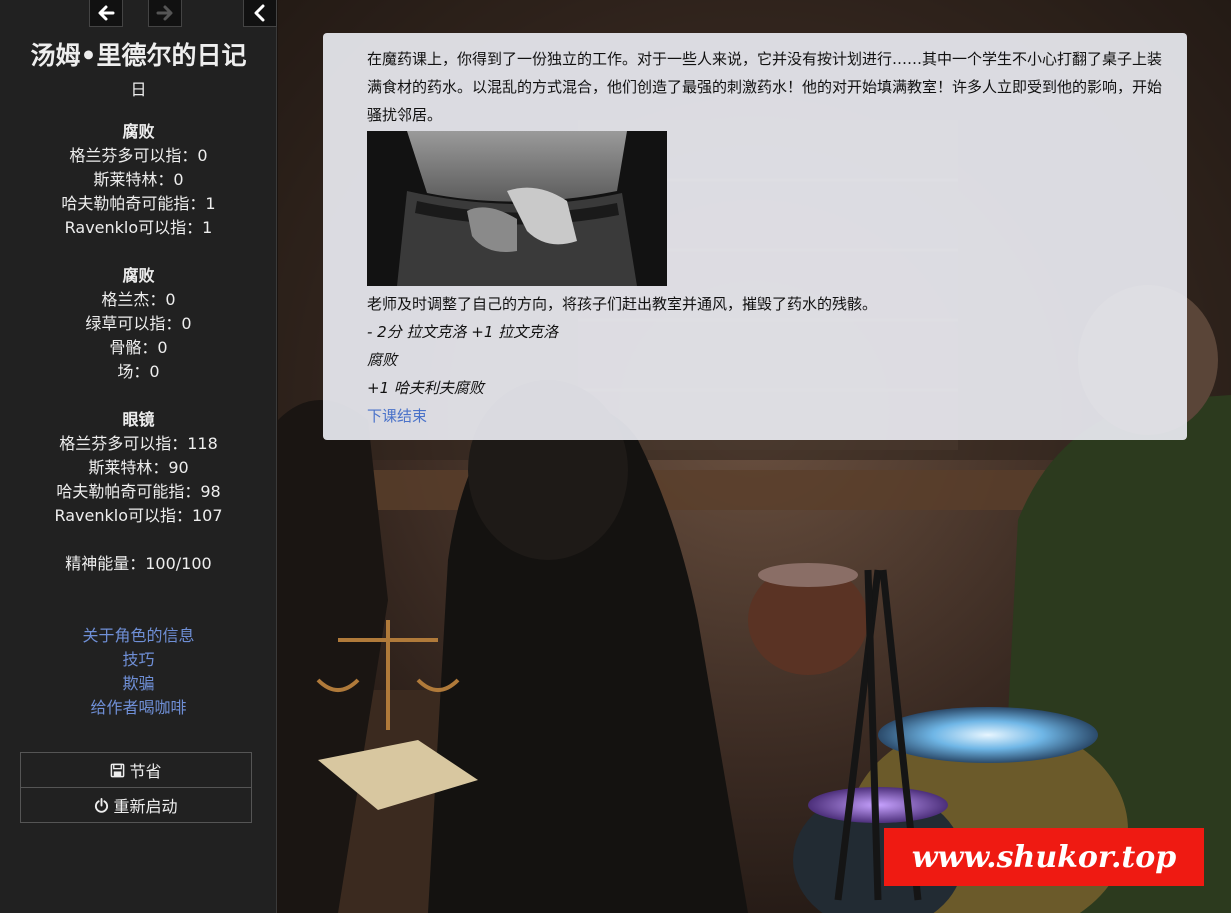 The width and height of the screenshot is (1231, 913). I want to click on passage-paragraph: 老师及时调整了自己的方向，将孩子们赶出教室并通风，摧毁了药水的残骸。, so click(622, 304).